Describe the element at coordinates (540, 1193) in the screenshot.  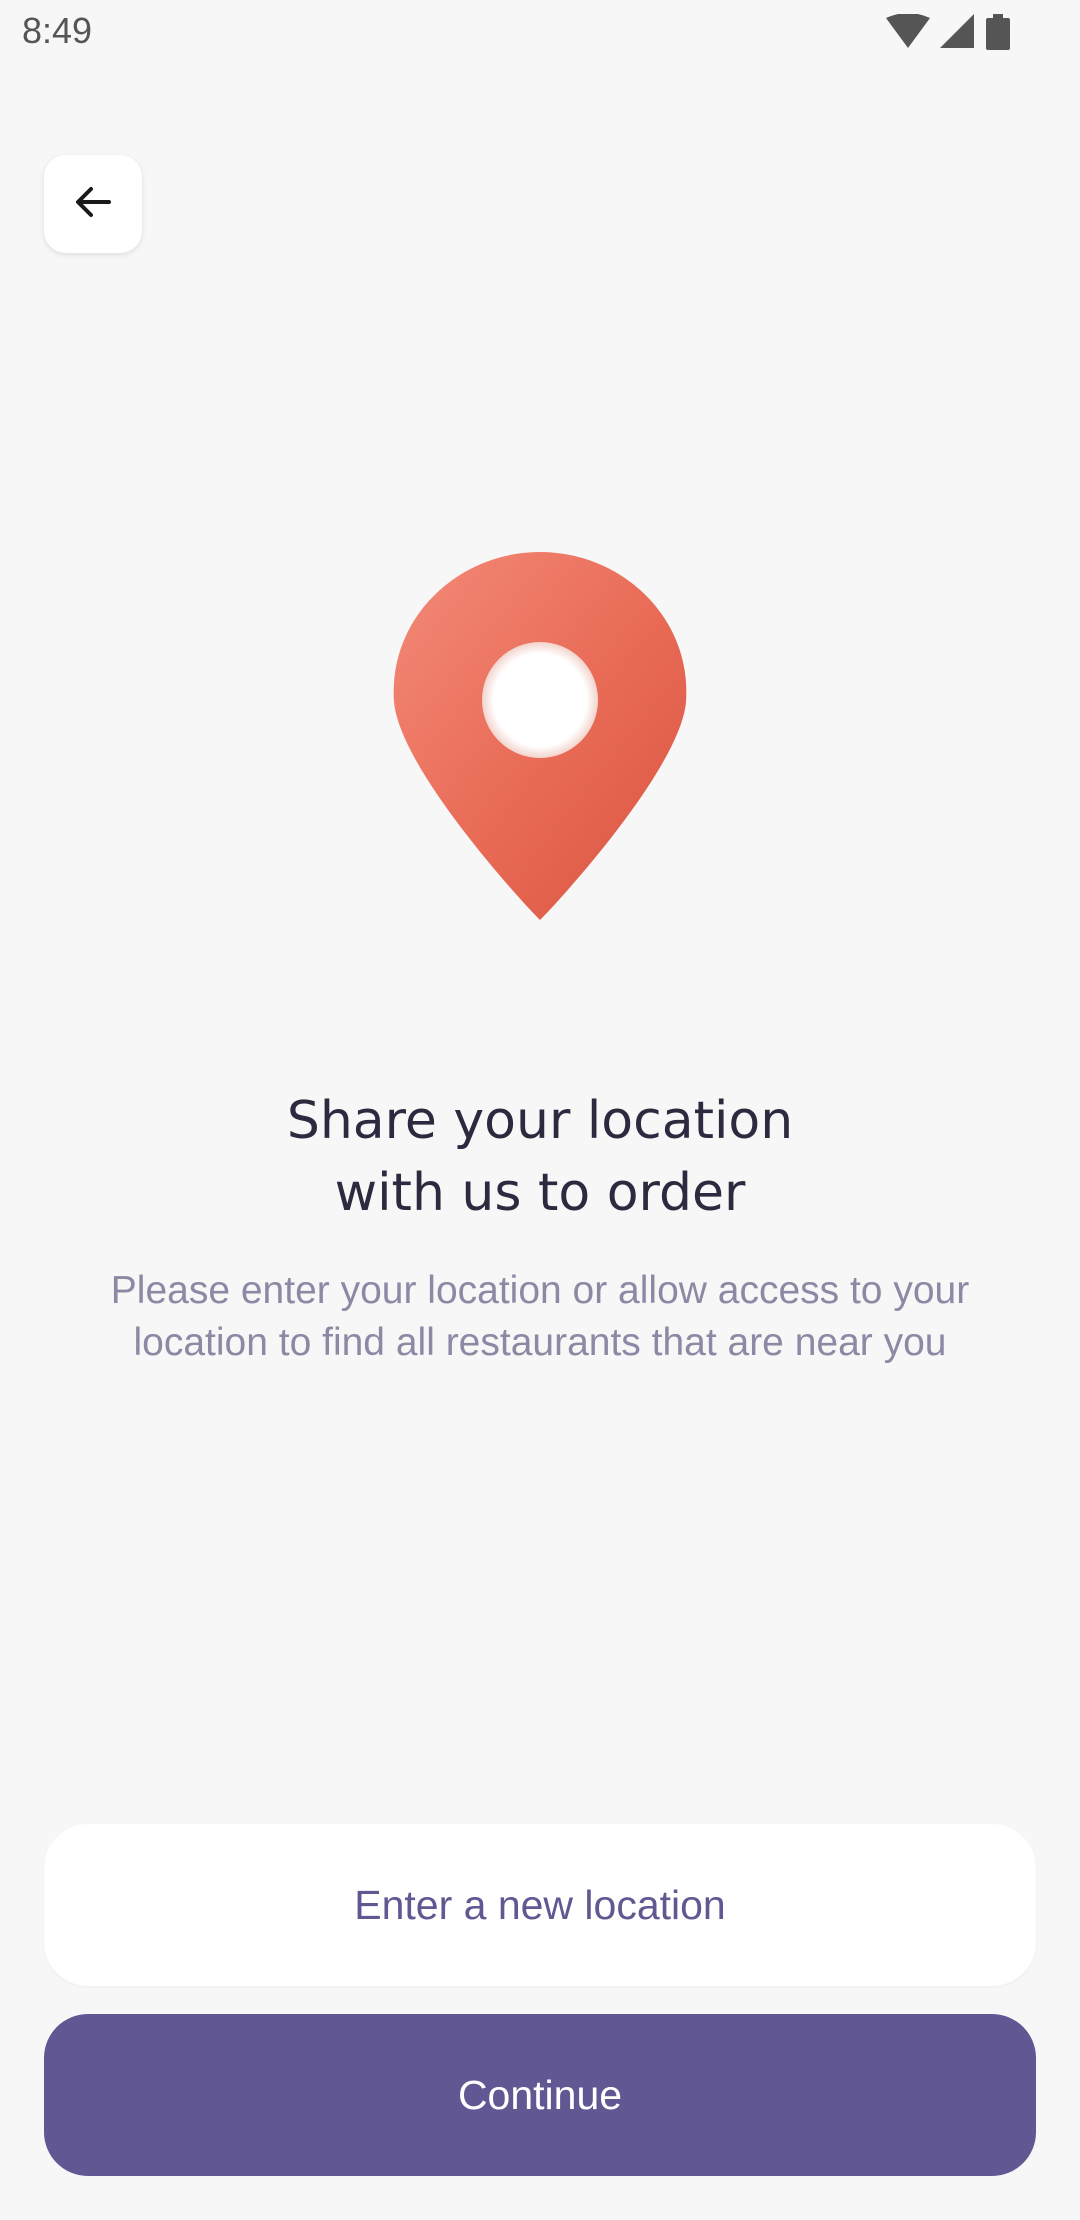
I see `title-line-2: with us to order` at that location.